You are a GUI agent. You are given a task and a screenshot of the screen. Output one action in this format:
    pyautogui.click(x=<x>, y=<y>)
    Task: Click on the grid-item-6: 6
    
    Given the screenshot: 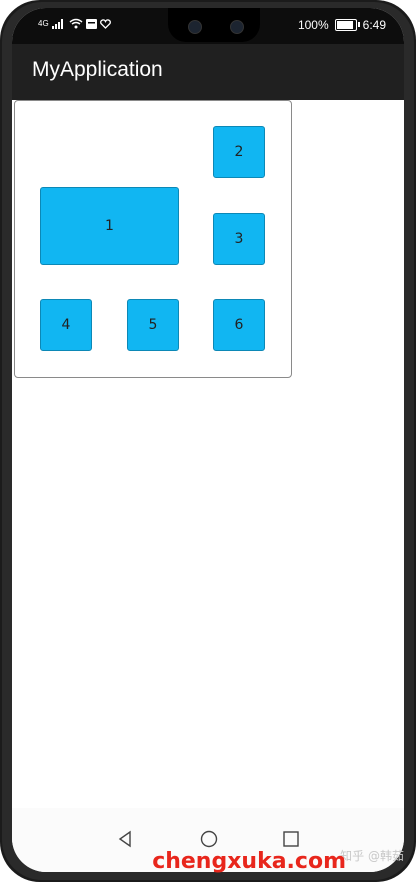 What is the action you would take?
    pyautogui.click(x=239, y=325)
    